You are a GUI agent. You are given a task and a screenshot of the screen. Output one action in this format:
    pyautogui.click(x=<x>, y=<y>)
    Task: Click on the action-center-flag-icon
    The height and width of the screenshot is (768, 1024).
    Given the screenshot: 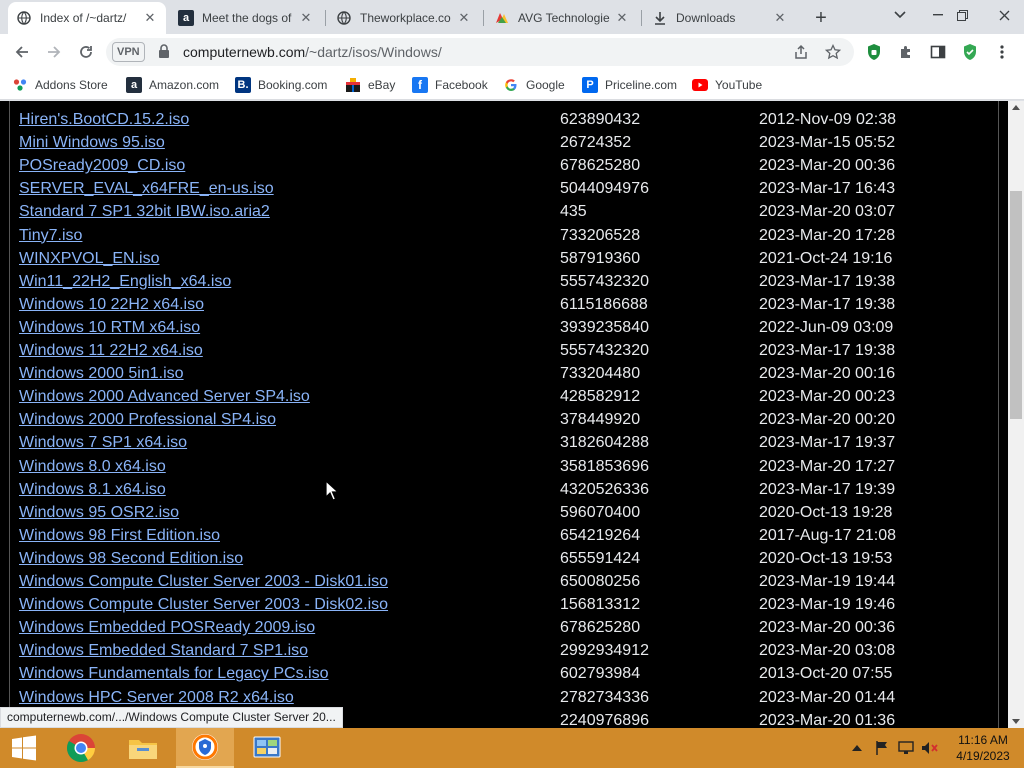 What is the action you would take?
    pyautogui.click(x=882, y=748)
    